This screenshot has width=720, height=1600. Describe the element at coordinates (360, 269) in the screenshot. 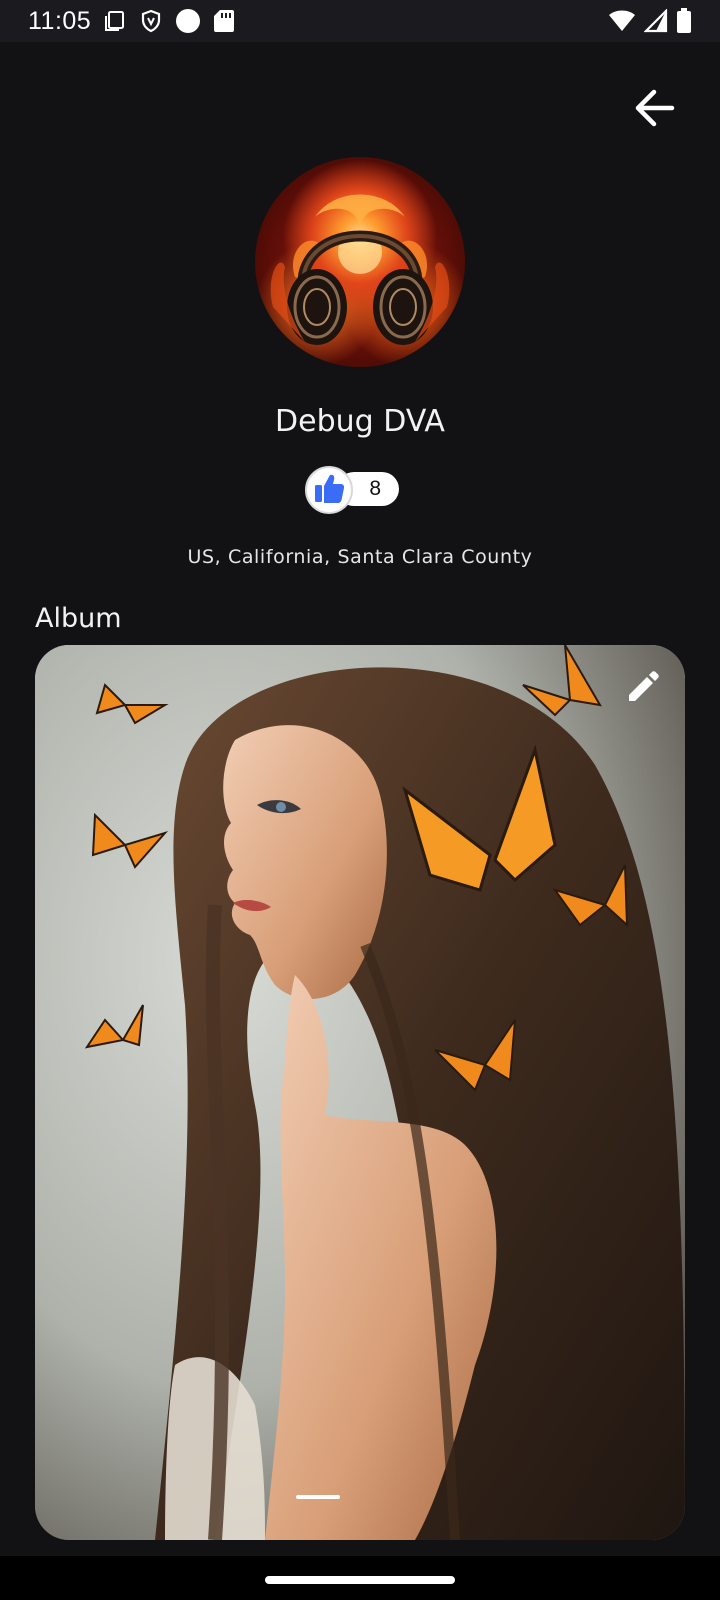

I see `headphones-fire-avatar` at that location.